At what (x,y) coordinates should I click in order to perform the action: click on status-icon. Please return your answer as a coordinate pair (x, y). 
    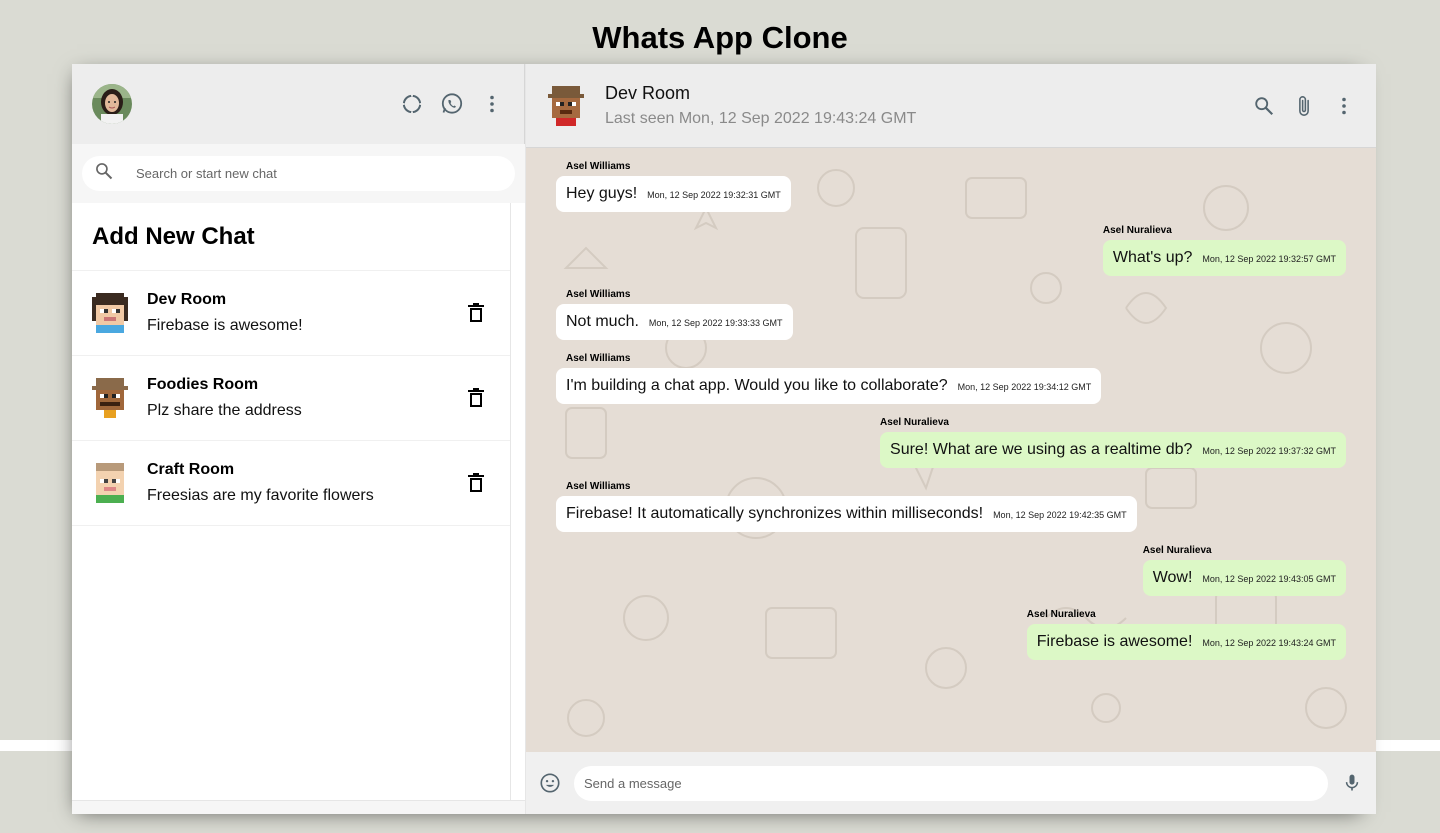
    Looking at the image, I should click on (412, 104).